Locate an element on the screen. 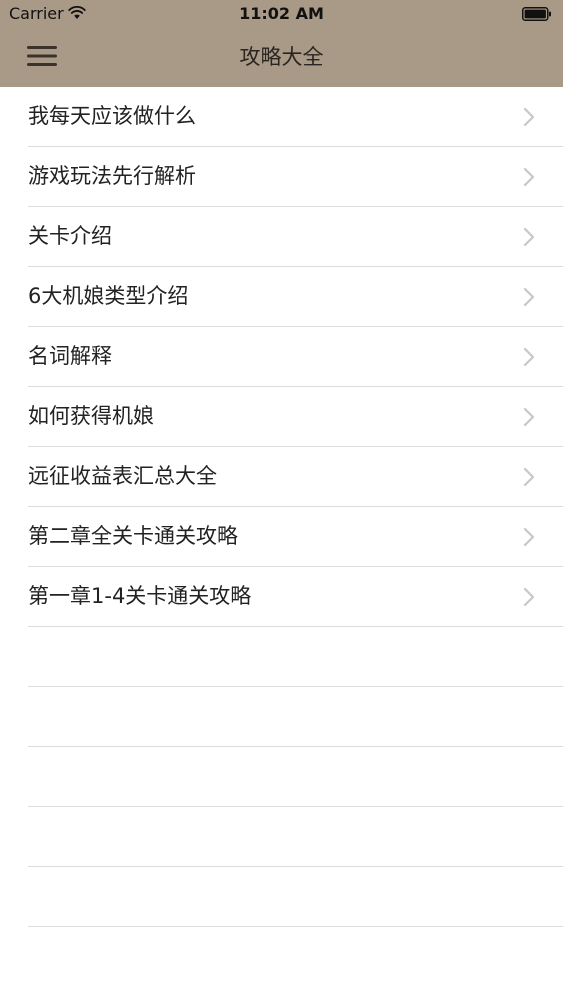  list-item-label: 6大机娘类型介绍 is located at coordinates (108, 296).